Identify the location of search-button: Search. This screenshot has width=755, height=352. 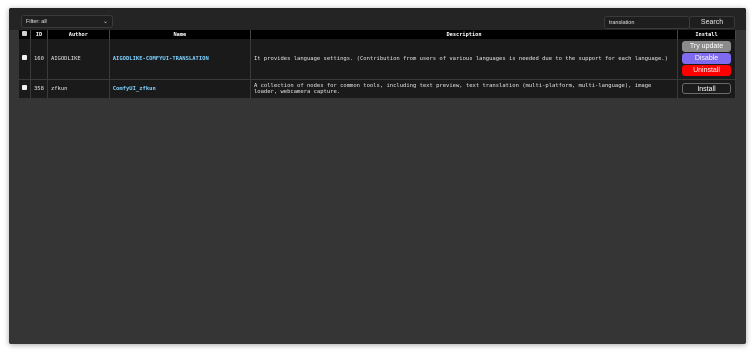
(712, 22).